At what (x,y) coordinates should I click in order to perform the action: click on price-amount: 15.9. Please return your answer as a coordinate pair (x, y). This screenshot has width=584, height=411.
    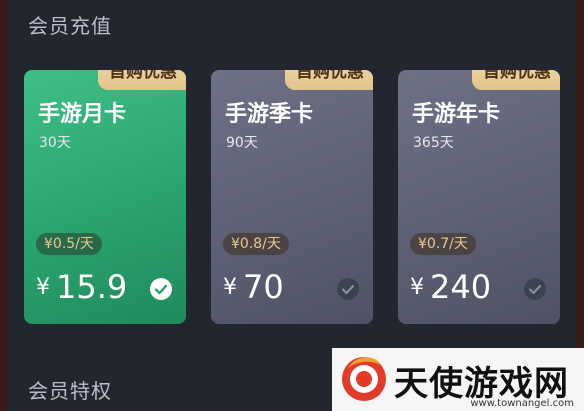
    Looking at the image, I should click on (92, 287).